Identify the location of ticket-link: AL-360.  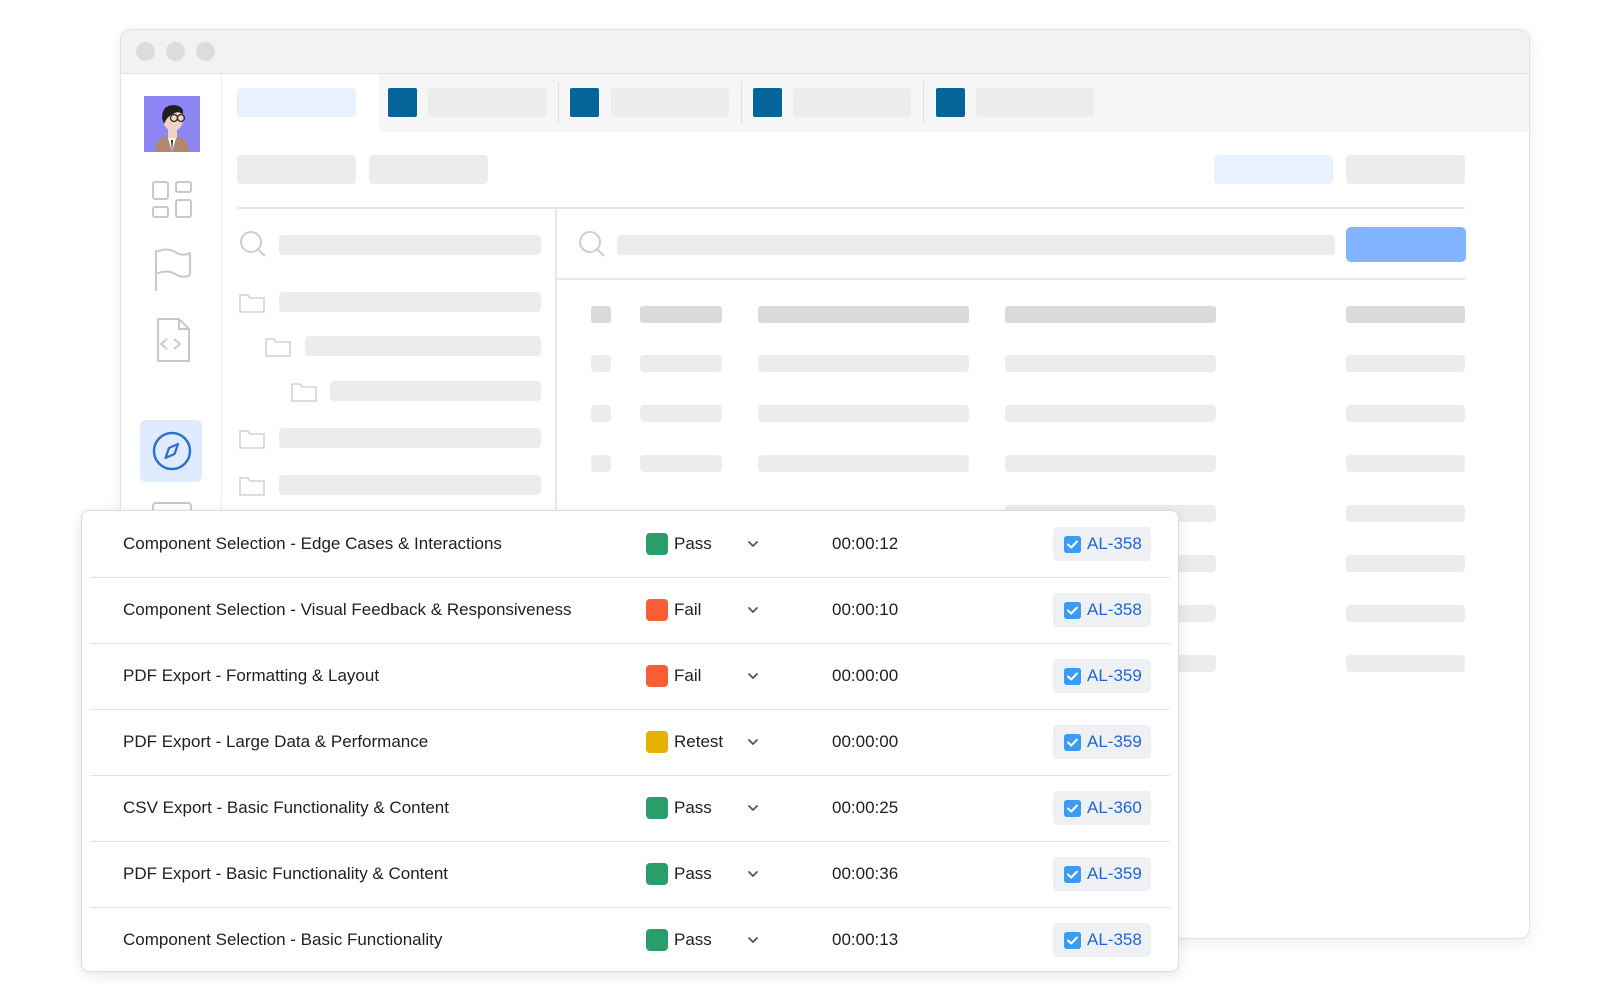
(1102, 808).